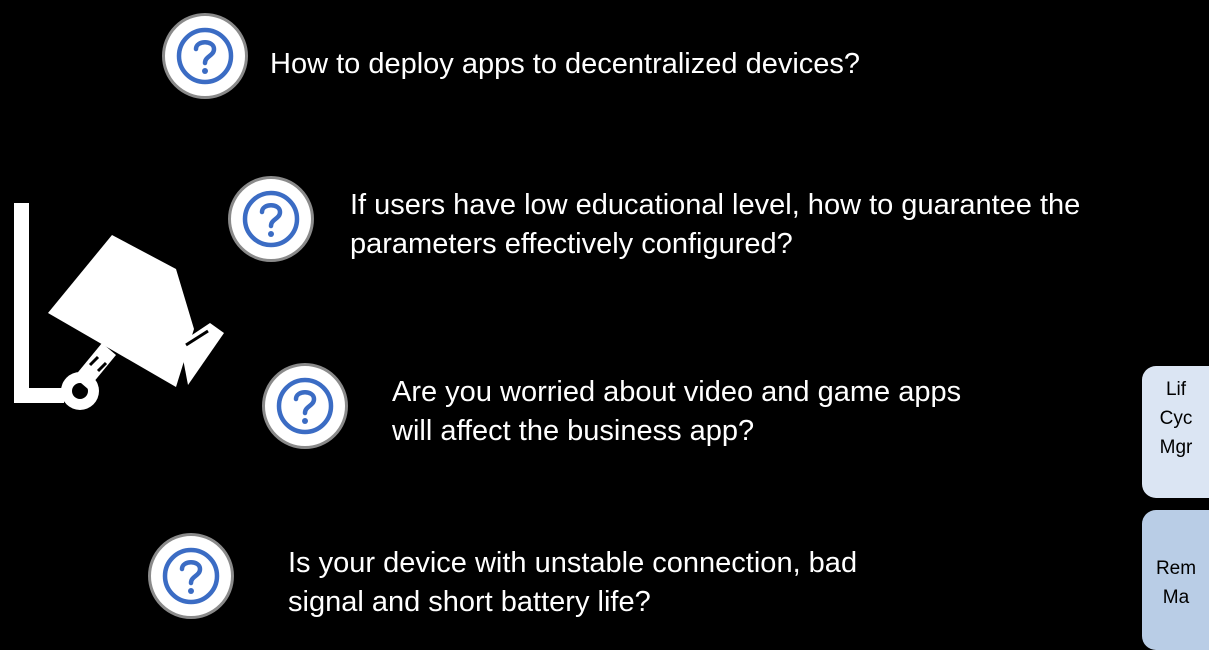  Describe the element at coordinates (1176, 568) in the screenshot. I see `remote-card-line-1: Rem` at that location.